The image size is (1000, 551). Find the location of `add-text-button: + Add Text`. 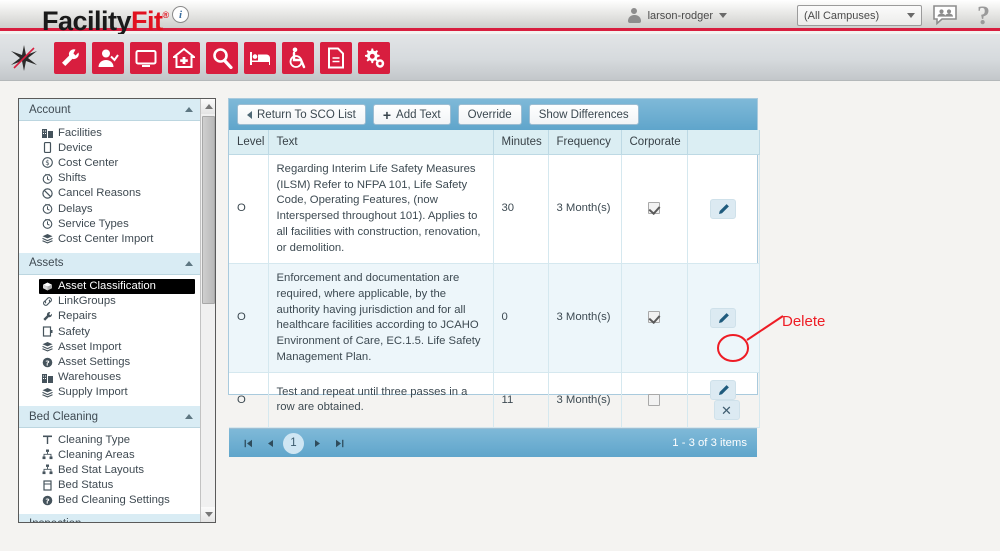

add-text-button: + Add Text is located at coordinates (411, 114).